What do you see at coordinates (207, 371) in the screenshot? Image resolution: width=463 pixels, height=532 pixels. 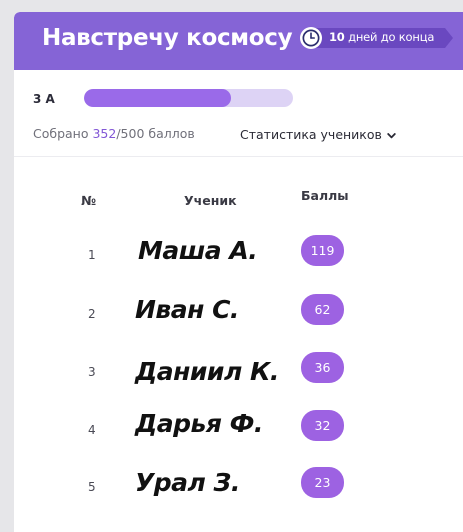 I see `student-name: Даниил К.` at bounding box center [207, 371].